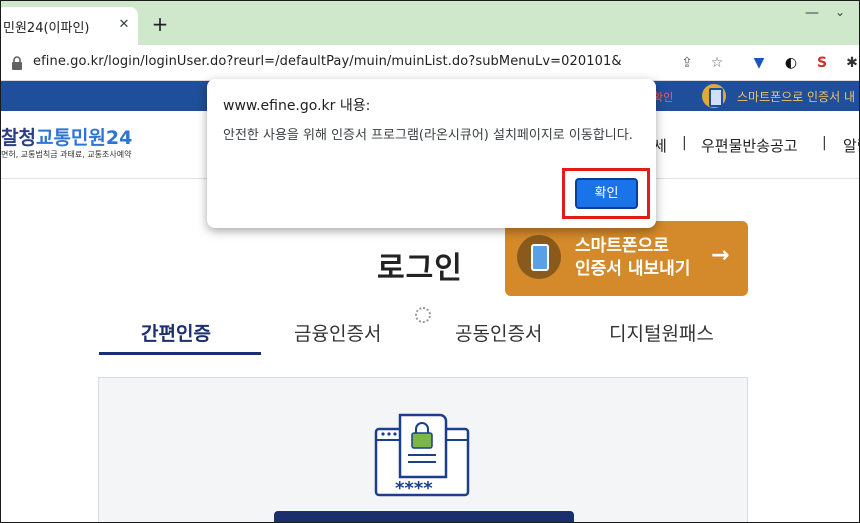  I want to click on new-tab-button: +, so click(160, 24).